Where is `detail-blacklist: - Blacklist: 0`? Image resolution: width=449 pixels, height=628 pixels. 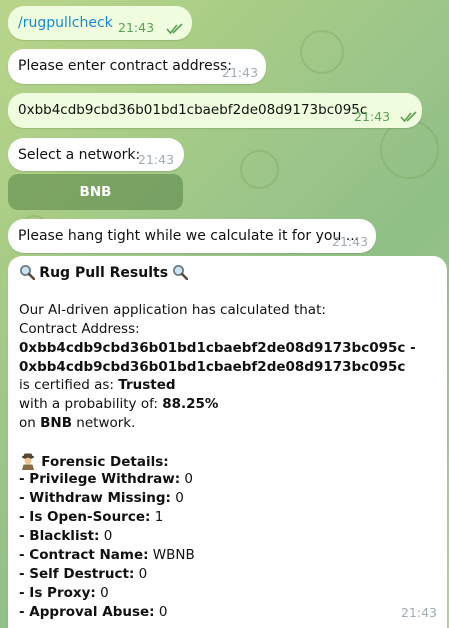
detail-blacklist: - Blacklist: 0 is located at coordinates (65, 536).